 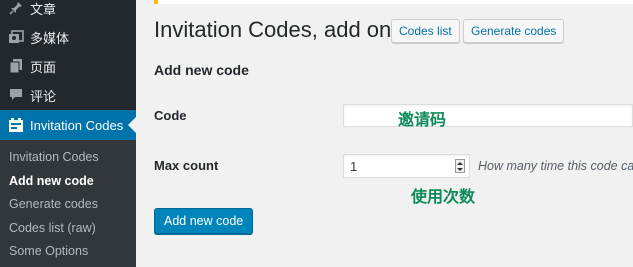 I want to click on max-count-input: 1, so click(x=406, y=166).